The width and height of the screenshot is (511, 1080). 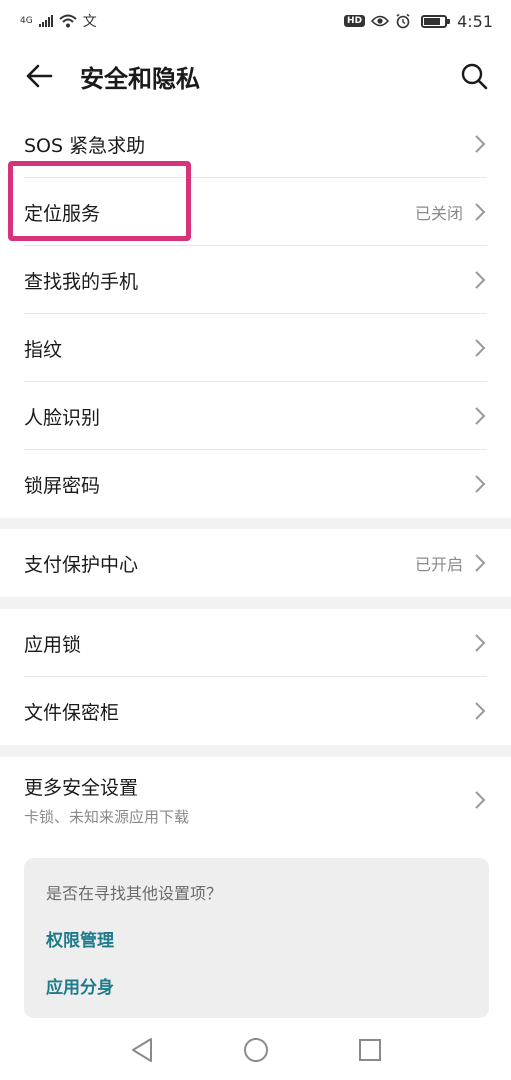 I want to click on search-button, so click(x=474, y=76).